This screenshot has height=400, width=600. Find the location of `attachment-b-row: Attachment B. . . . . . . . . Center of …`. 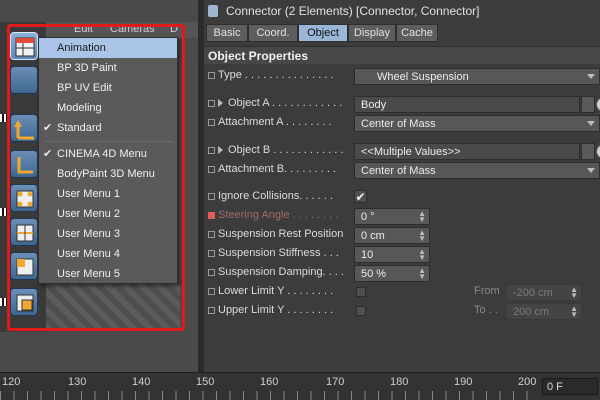

attachment-b-row: Attachment B. . . . . . . . . Center of … is located at coordinates (402, 170).